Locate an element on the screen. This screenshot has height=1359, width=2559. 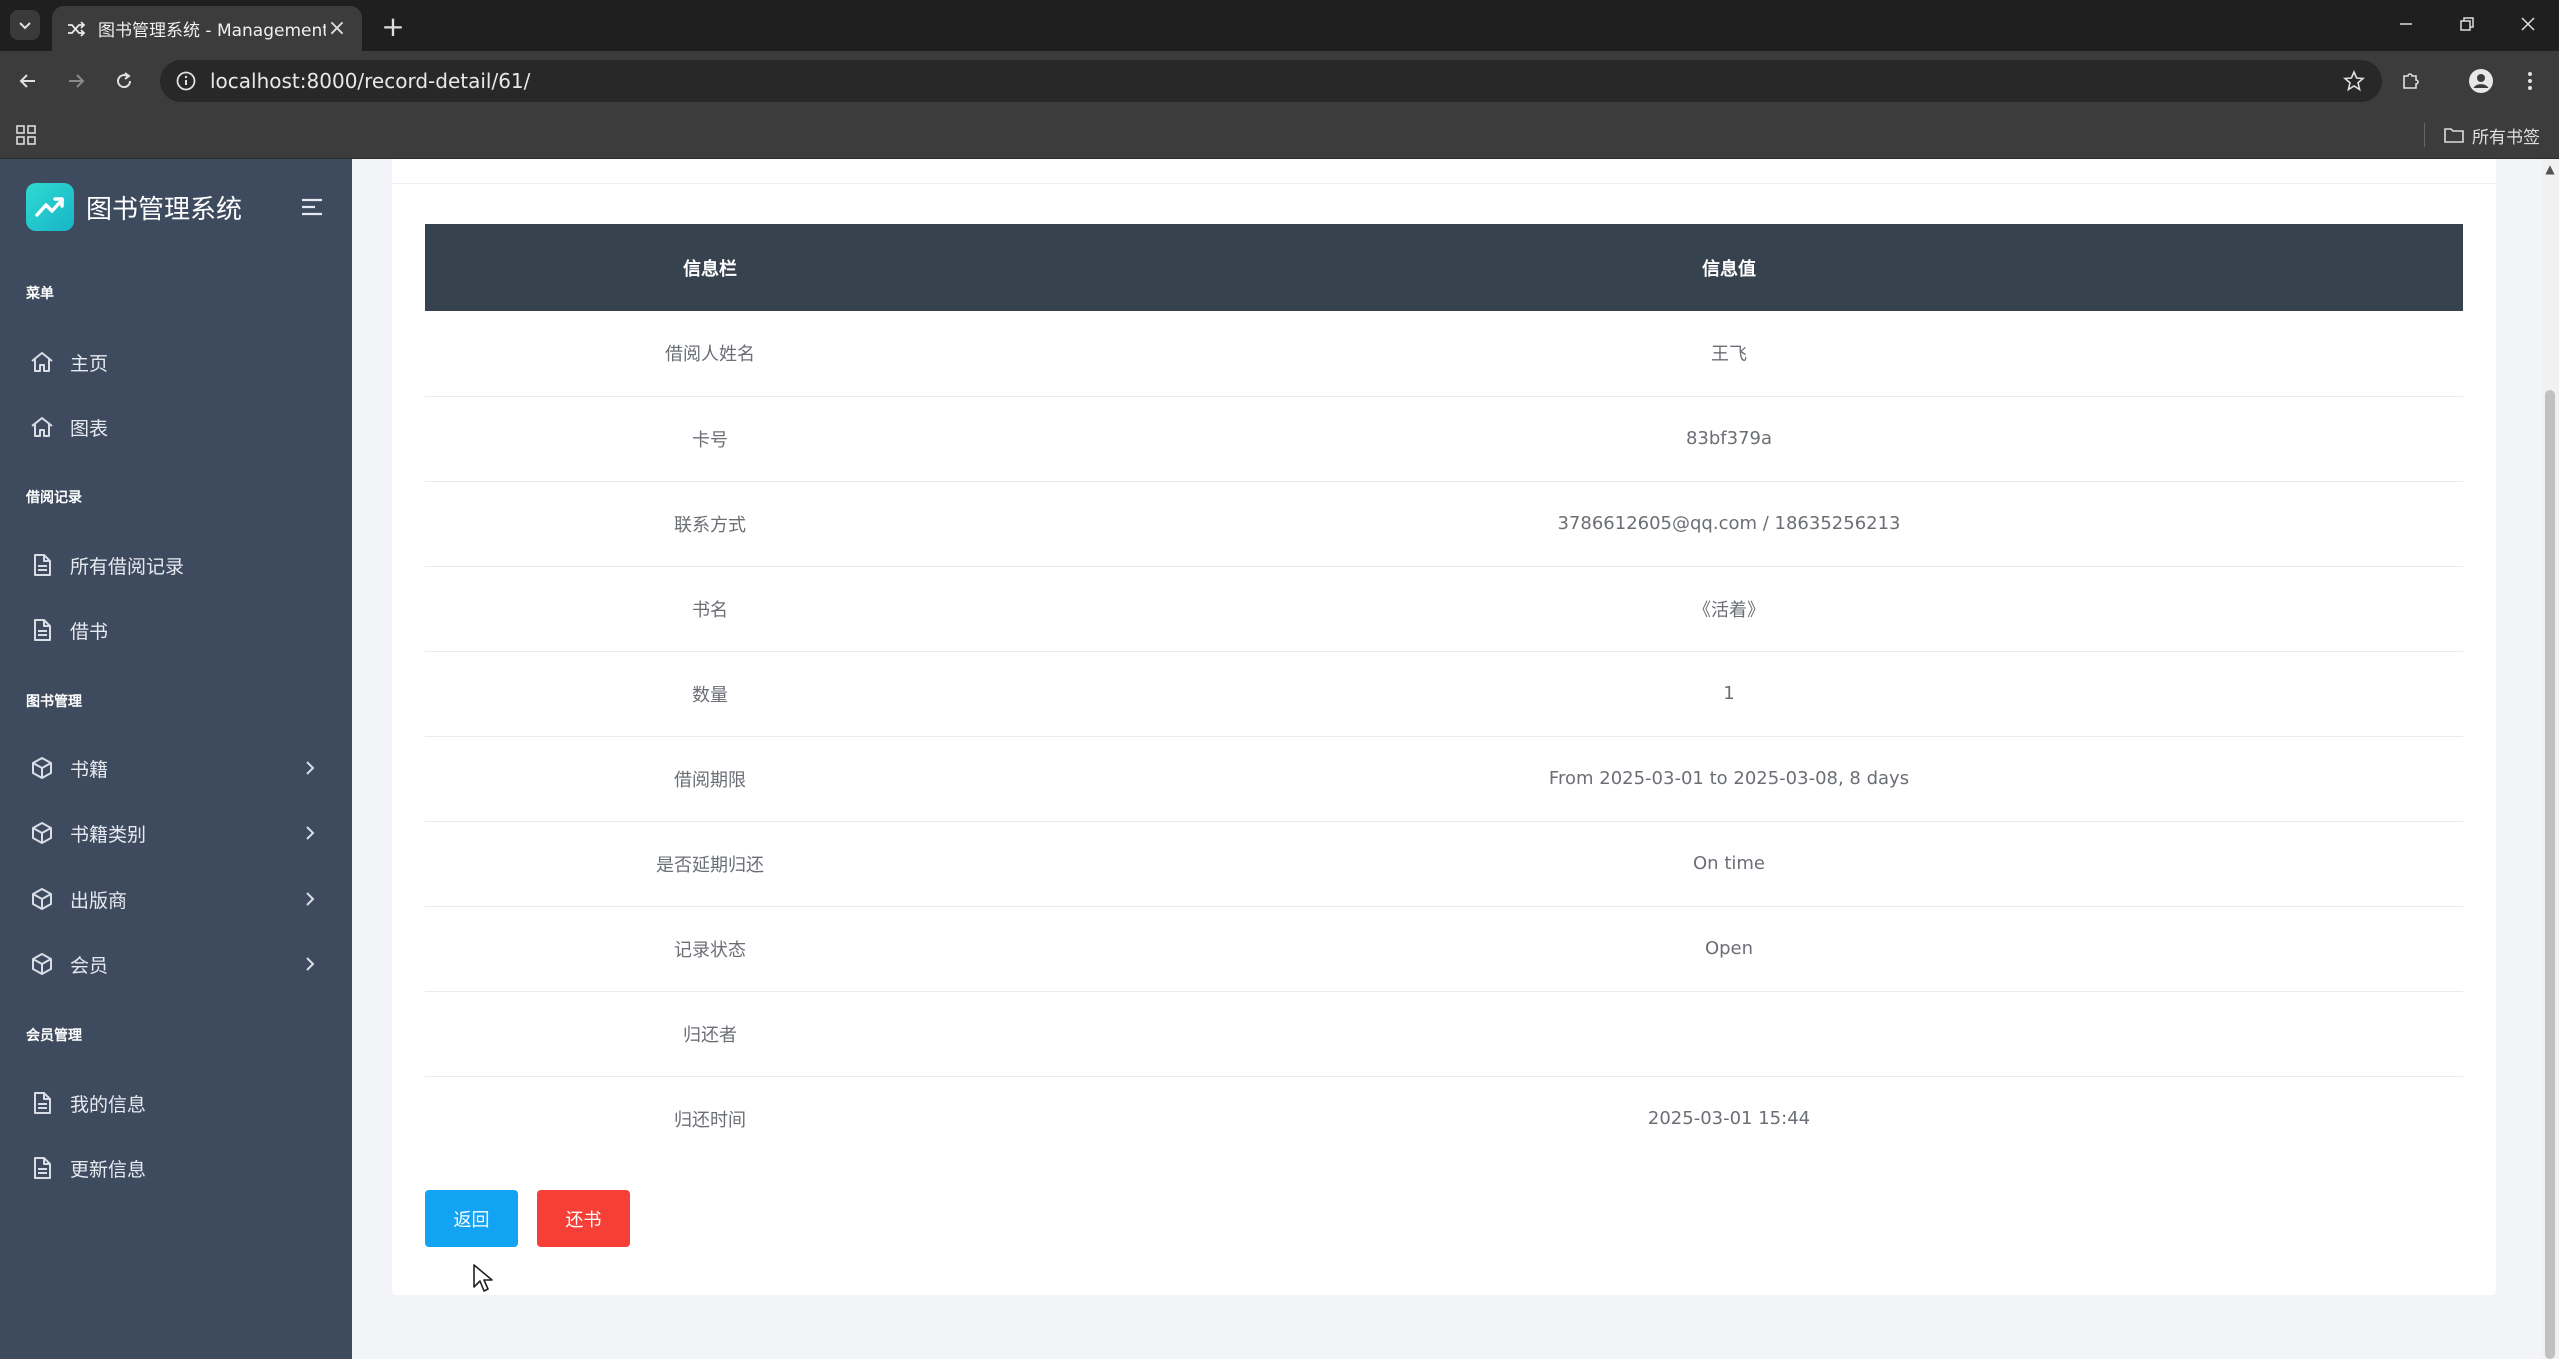
back-button: 返回 is located at coordinates (471, 1218).